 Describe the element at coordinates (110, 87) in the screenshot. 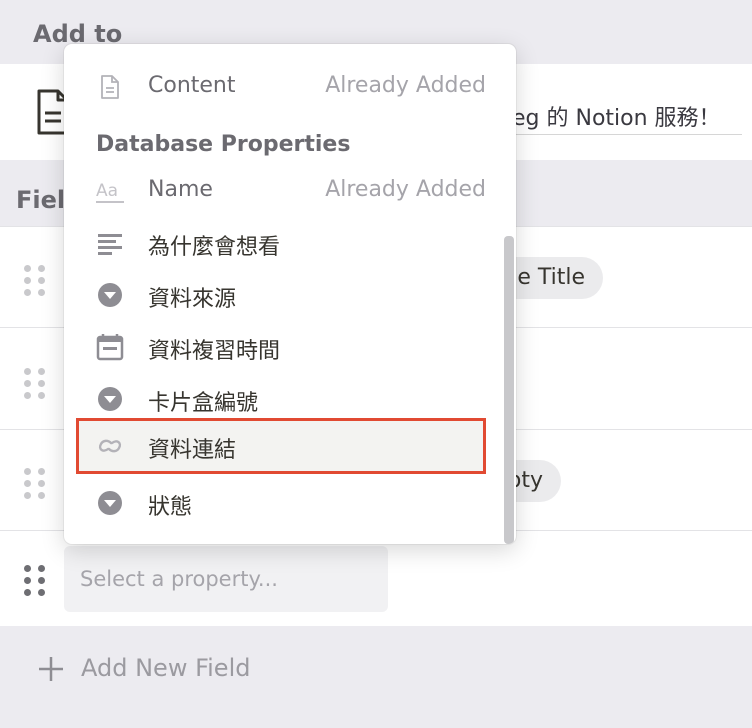

I see `document-icon` at that location.